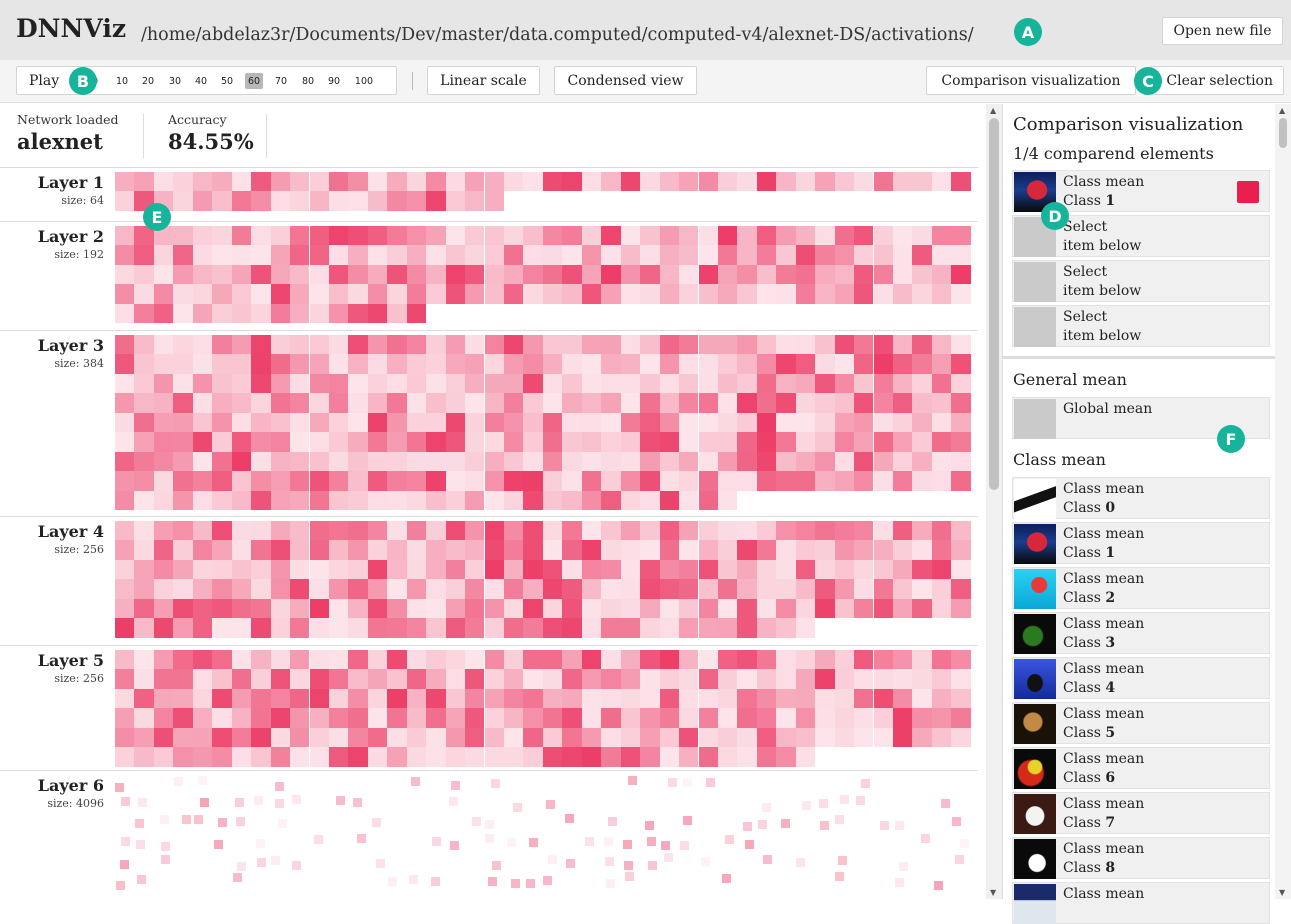 The width and height of the screenshot is (1291, 924). What do you see at coordinates (625, 80) in the screenshot?
I see `condensed-view-button: Condensed view` at bounding box center [625, 80].